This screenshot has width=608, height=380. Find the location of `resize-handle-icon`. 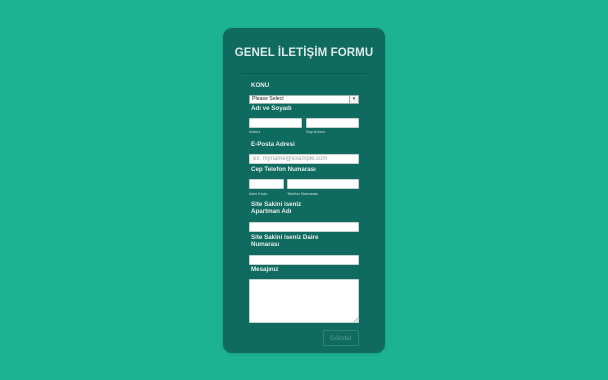

resize-handle-icon is located at coordinates (355, 319).